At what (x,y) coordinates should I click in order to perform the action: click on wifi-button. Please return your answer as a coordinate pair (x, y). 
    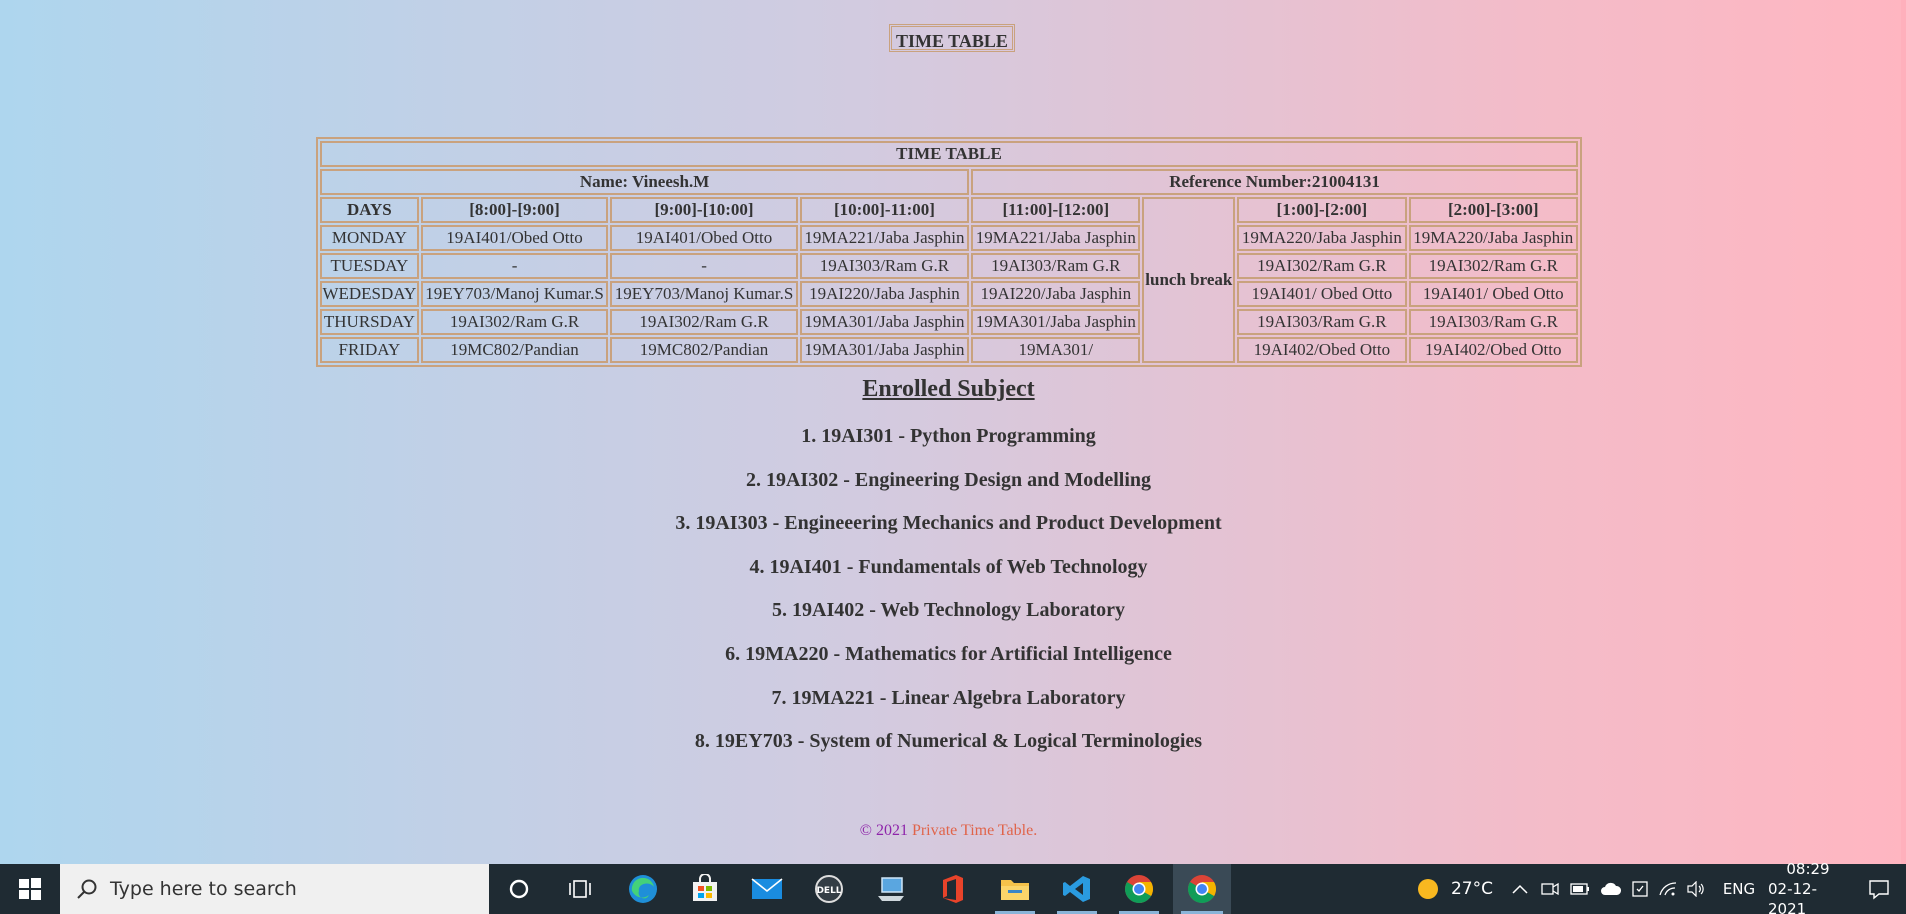
    Looking at the image, I should click on (1668, 889).